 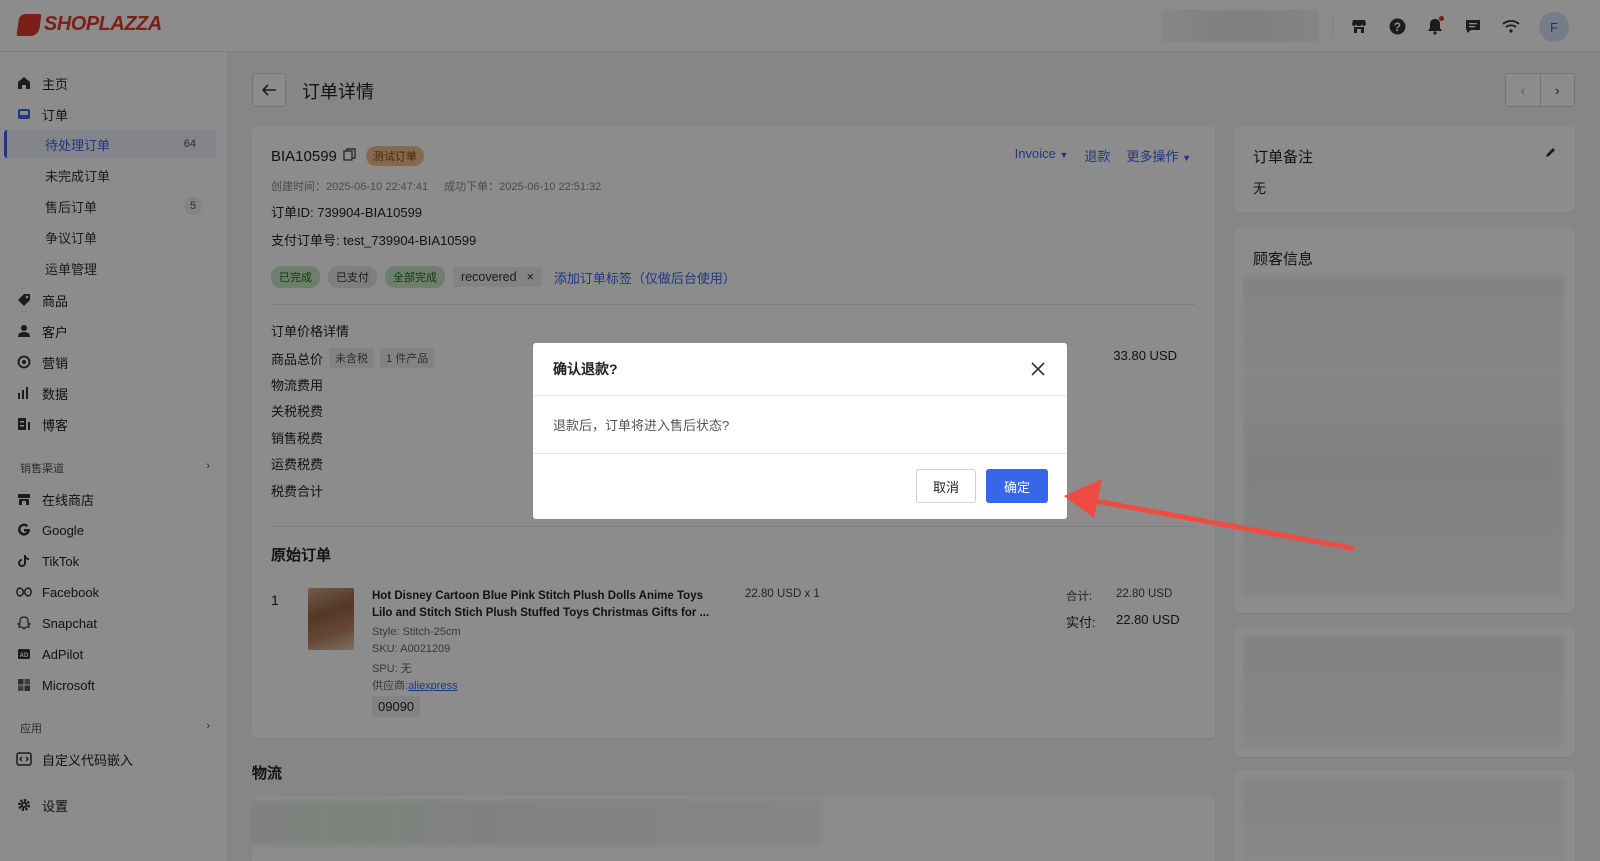 I want to click on confirm-button: 确定, so click(x=1016, y=486).